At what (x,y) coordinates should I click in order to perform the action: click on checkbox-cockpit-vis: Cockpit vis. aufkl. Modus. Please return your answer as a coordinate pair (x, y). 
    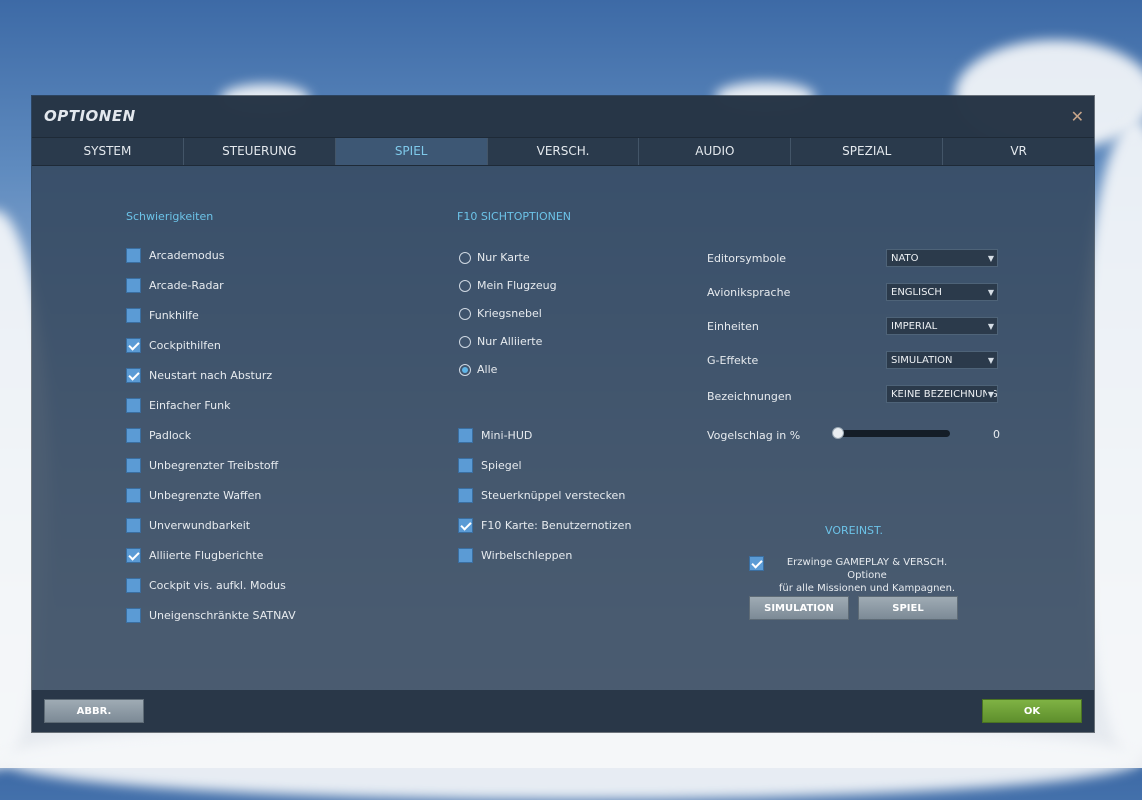
    Looking at the image, I should click on (206, 585).